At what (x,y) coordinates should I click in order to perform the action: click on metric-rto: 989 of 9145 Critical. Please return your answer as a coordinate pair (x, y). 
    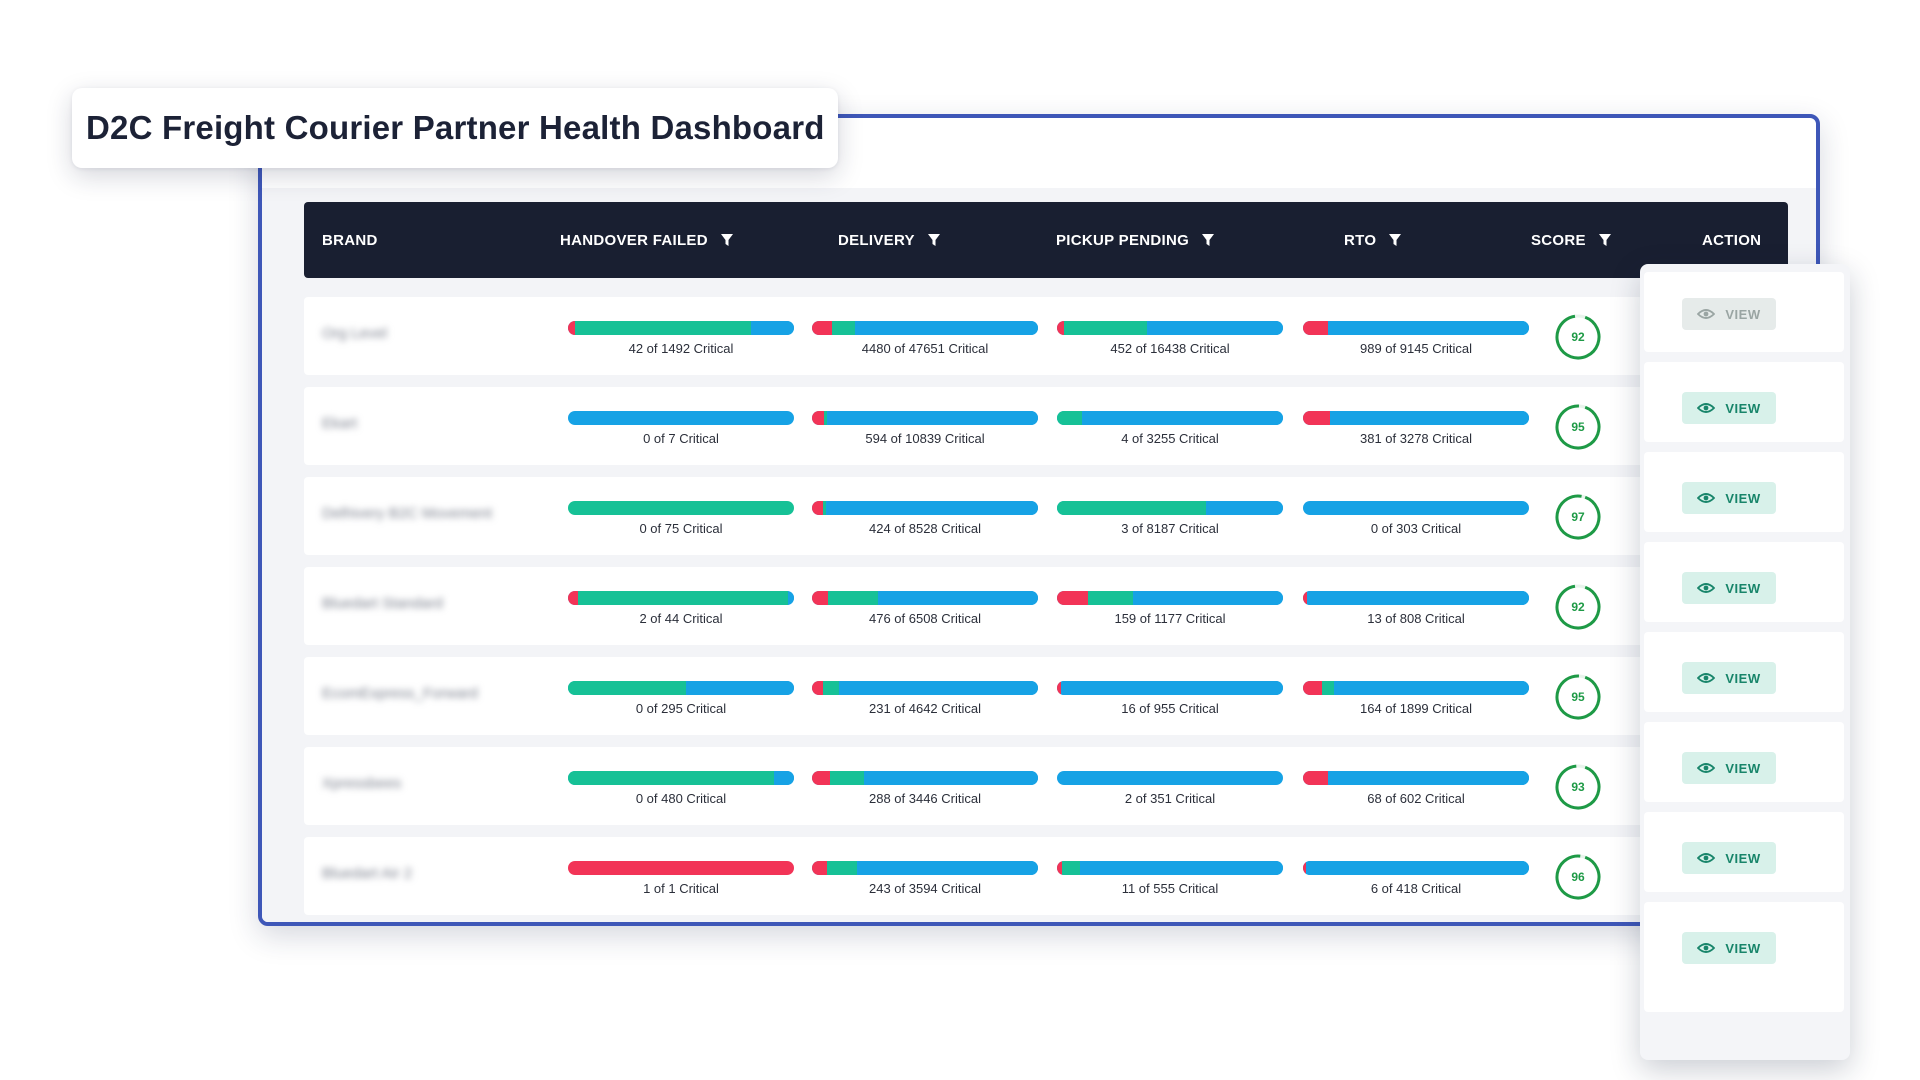
    Looking at the image, I should click on (1416, 341).